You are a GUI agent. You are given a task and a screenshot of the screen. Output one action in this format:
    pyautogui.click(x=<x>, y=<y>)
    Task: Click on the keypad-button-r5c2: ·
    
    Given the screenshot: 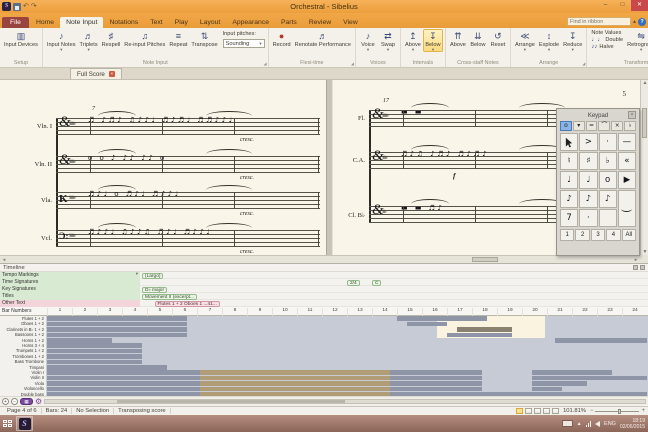 What is the action you would take?
    pyautogui.click(x=588, y=218)
    